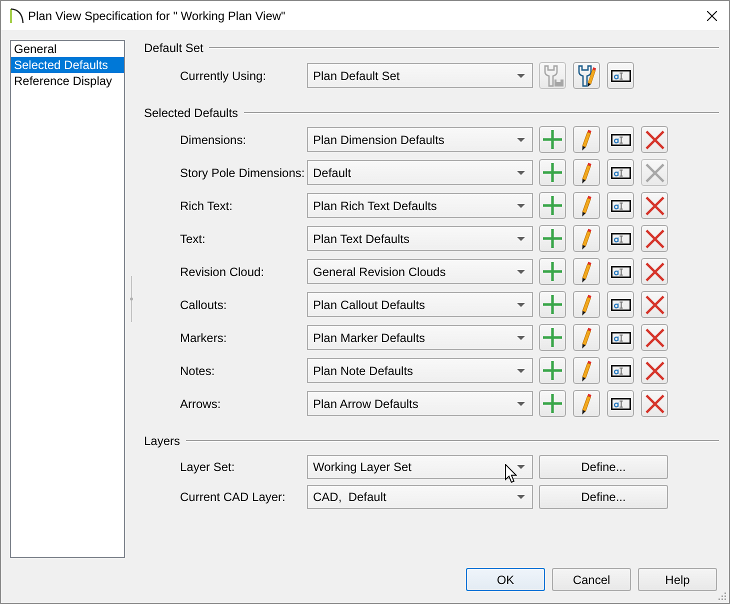 The width and height of the screenshot is (730, 604). I want to click on field-label: Layer Set:, so click(208, 467).